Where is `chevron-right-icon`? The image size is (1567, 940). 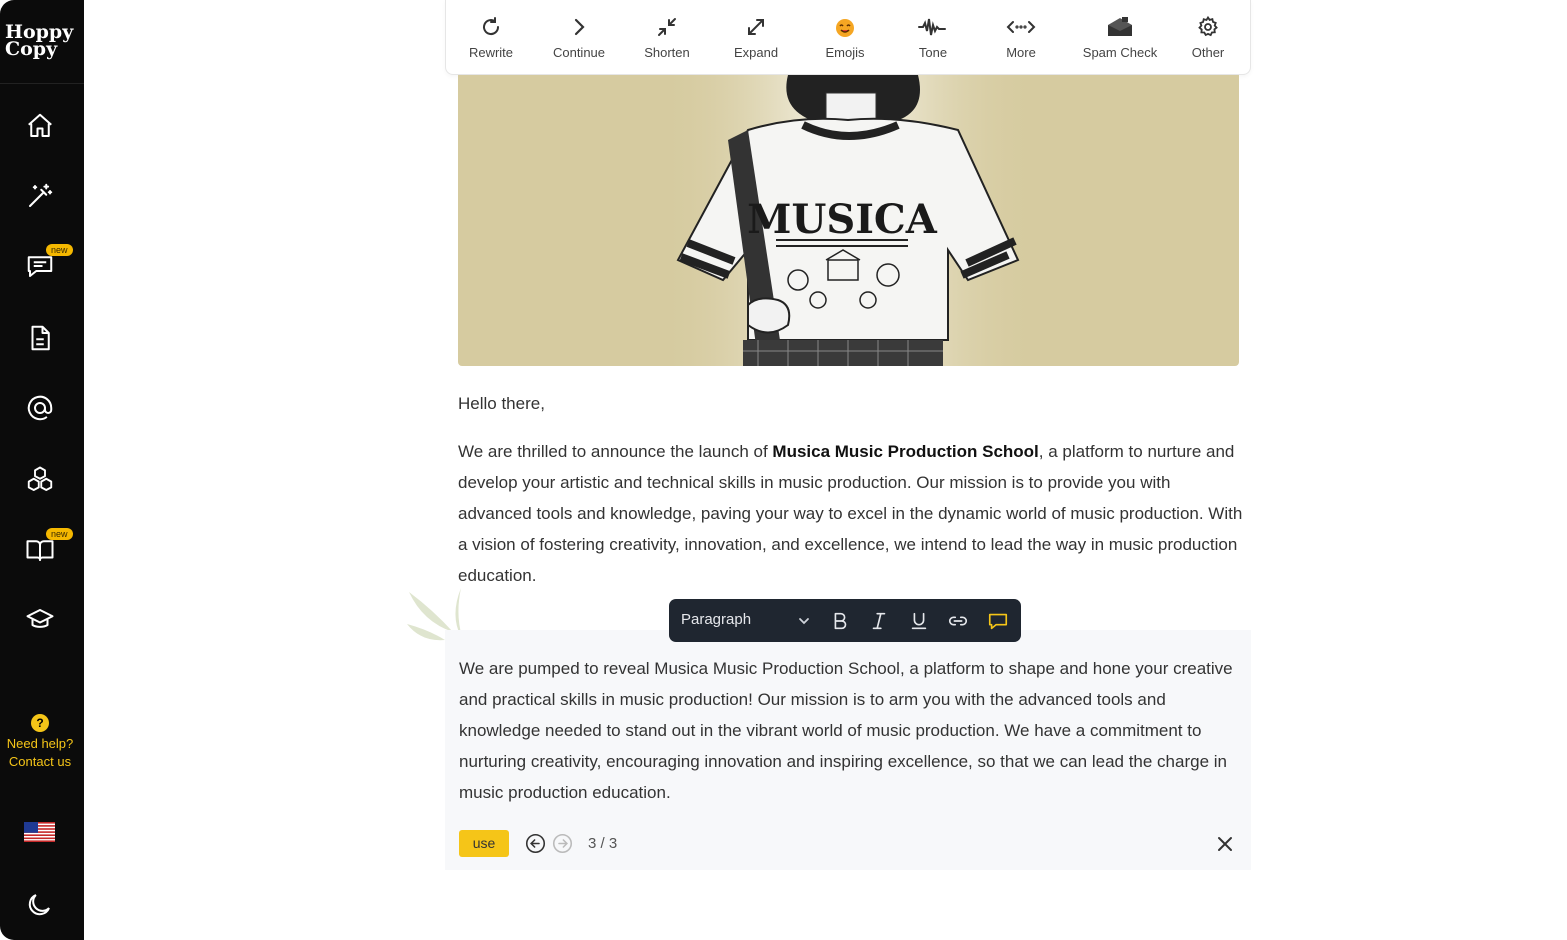 chevron-right-icon is located at coordinates (579, 27).